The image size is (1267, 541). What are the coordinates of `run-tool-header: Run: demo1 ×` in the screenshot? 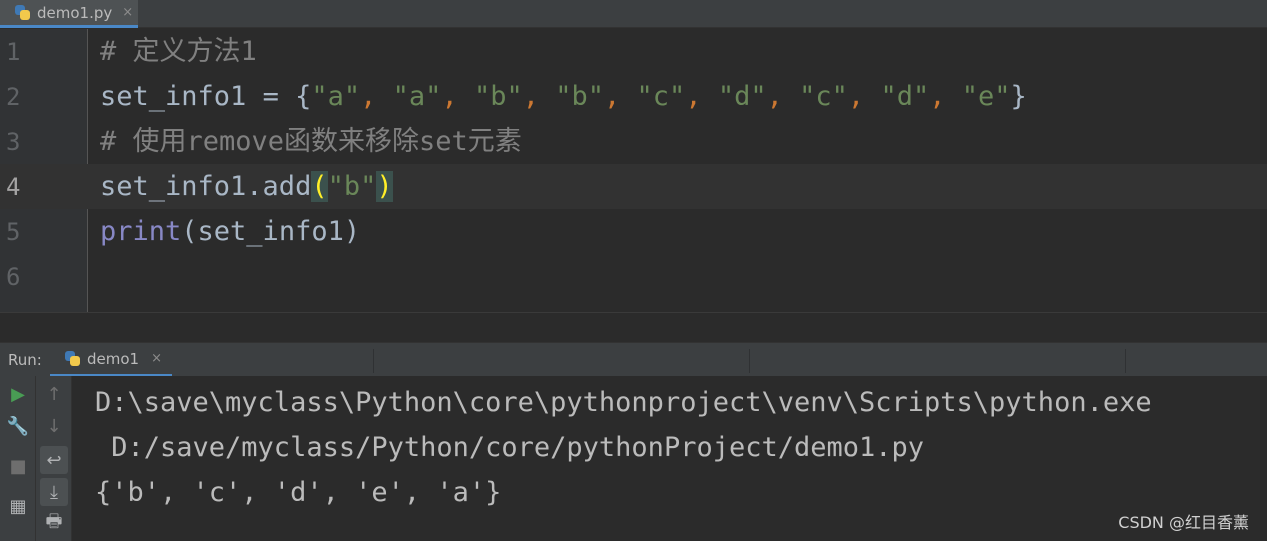 It's located at (633, 359).